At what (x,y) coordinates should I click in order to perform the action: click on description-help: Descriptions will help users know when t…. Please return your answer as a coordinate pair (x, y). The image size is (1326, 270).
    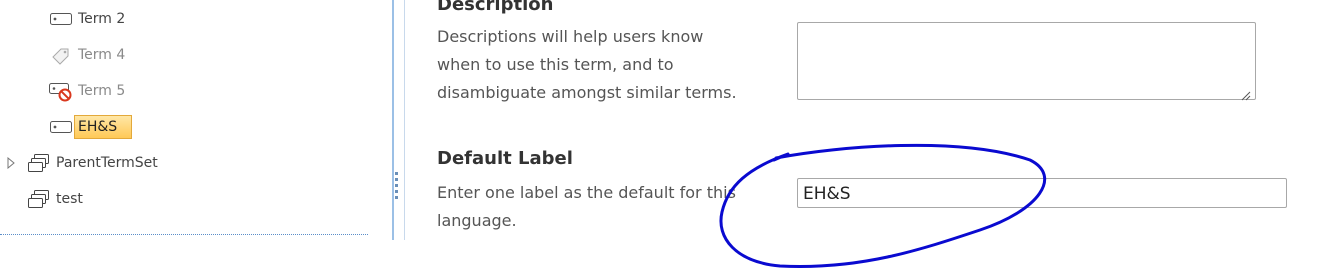
    Looking at the image, I should click on (602, 65).